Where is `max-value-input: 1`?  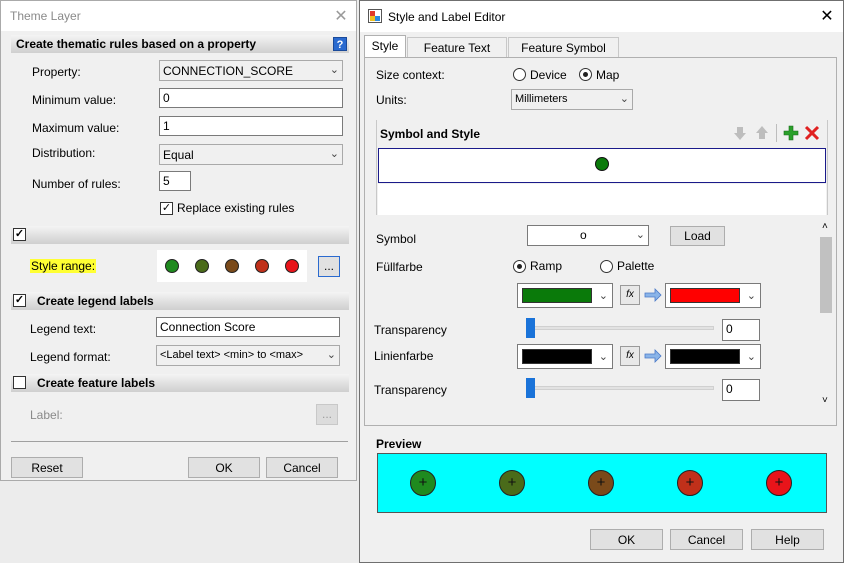 max-value-input: 1 is located at coordinates (251, 126).